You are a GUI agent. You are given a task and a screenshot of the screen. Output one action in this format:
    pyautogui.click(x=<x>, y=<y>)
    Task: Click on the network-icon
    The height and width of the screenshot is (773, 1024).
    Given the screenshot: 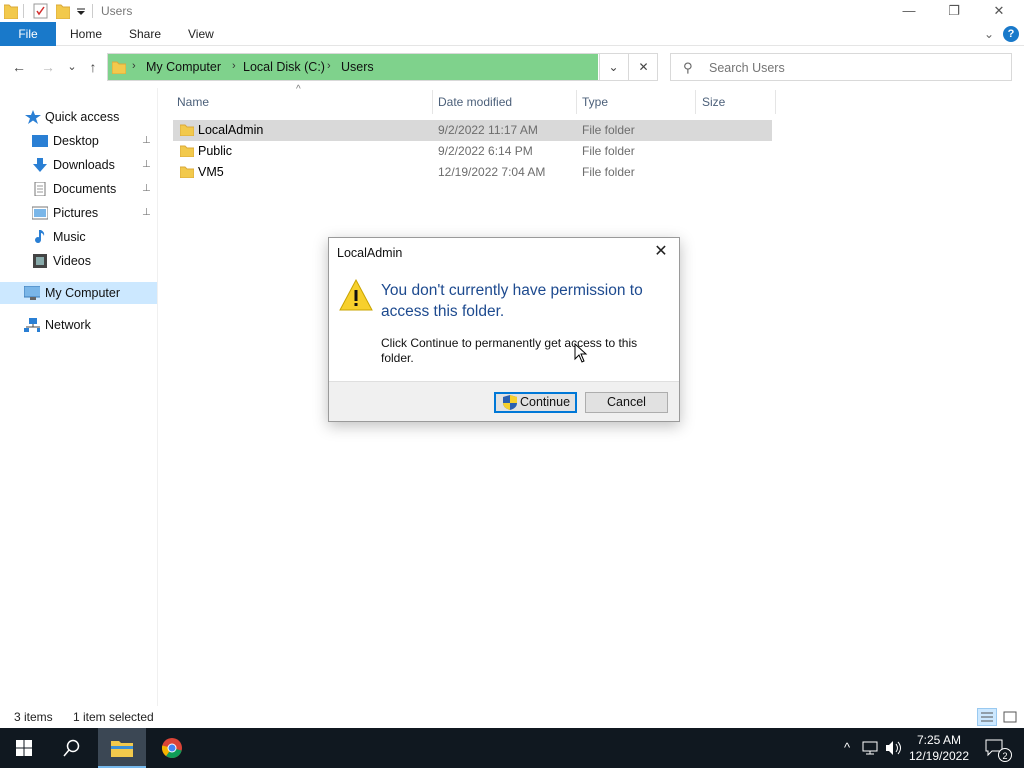 What is the action you would take?
    pyautogui.click(x=32, y=325)
    